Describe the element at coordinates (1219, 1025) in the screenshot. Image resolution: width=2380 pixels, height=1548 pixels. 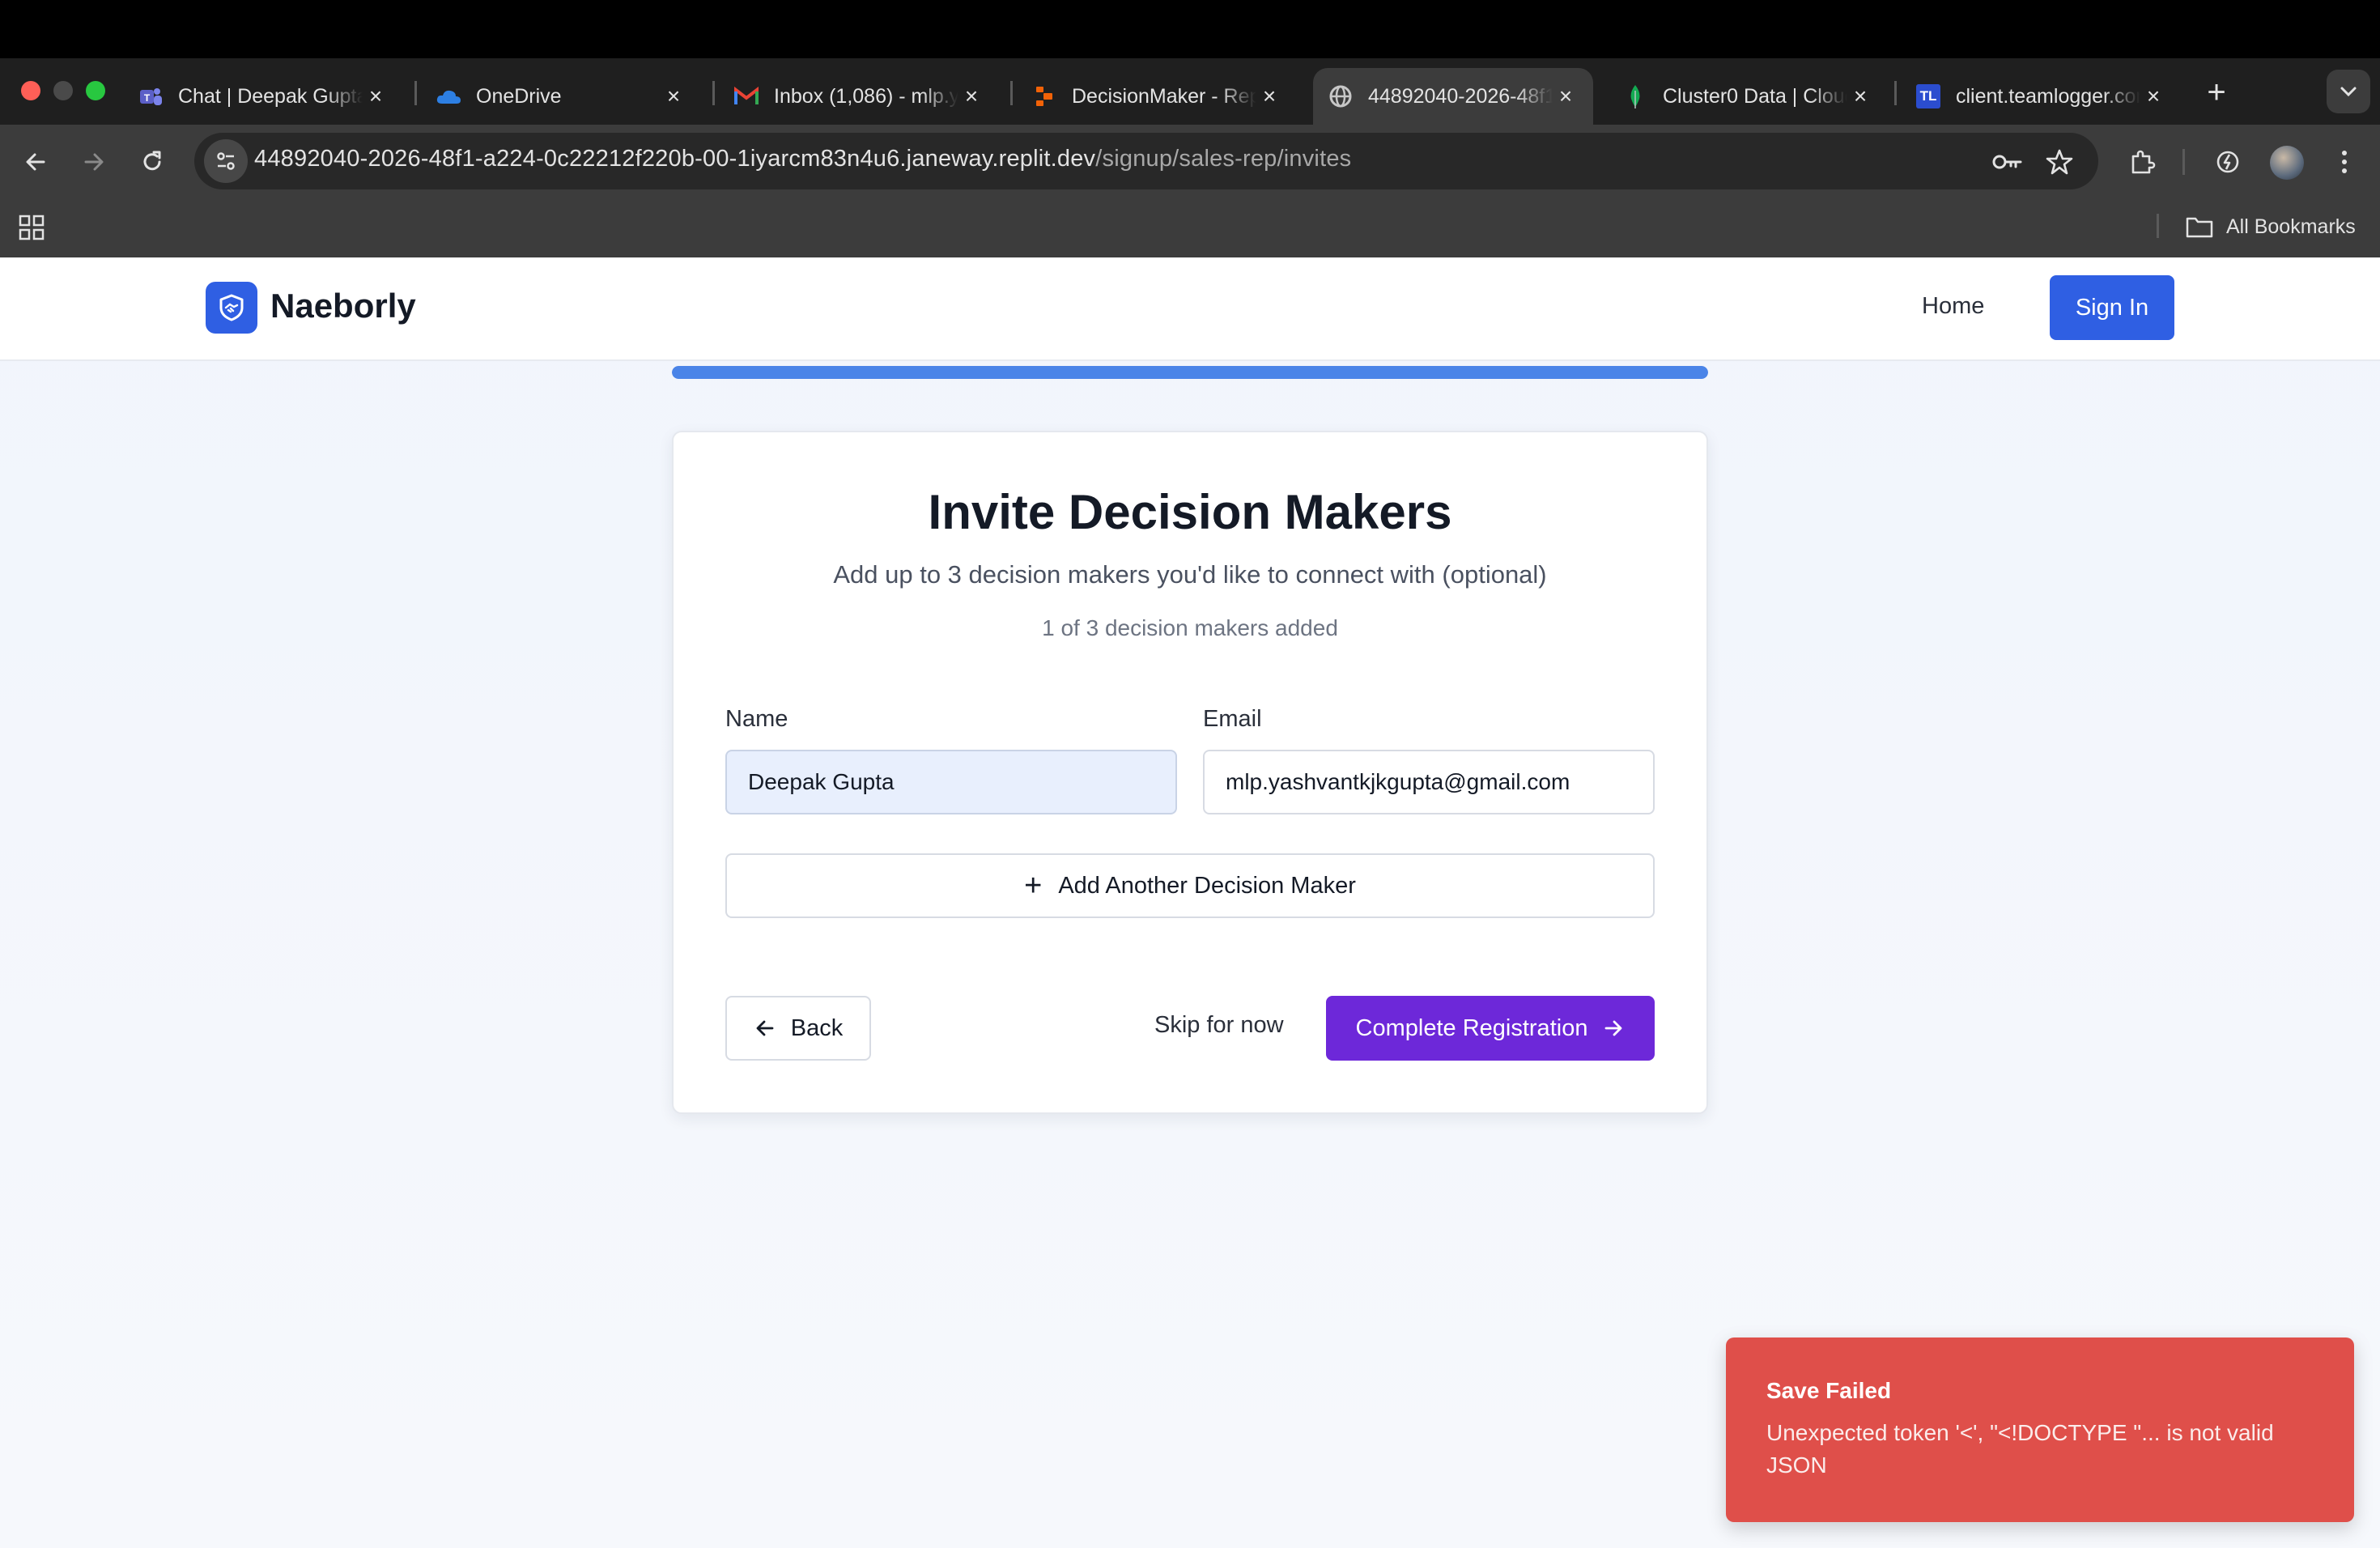
I see `skip-button: Skip for now` at that location.